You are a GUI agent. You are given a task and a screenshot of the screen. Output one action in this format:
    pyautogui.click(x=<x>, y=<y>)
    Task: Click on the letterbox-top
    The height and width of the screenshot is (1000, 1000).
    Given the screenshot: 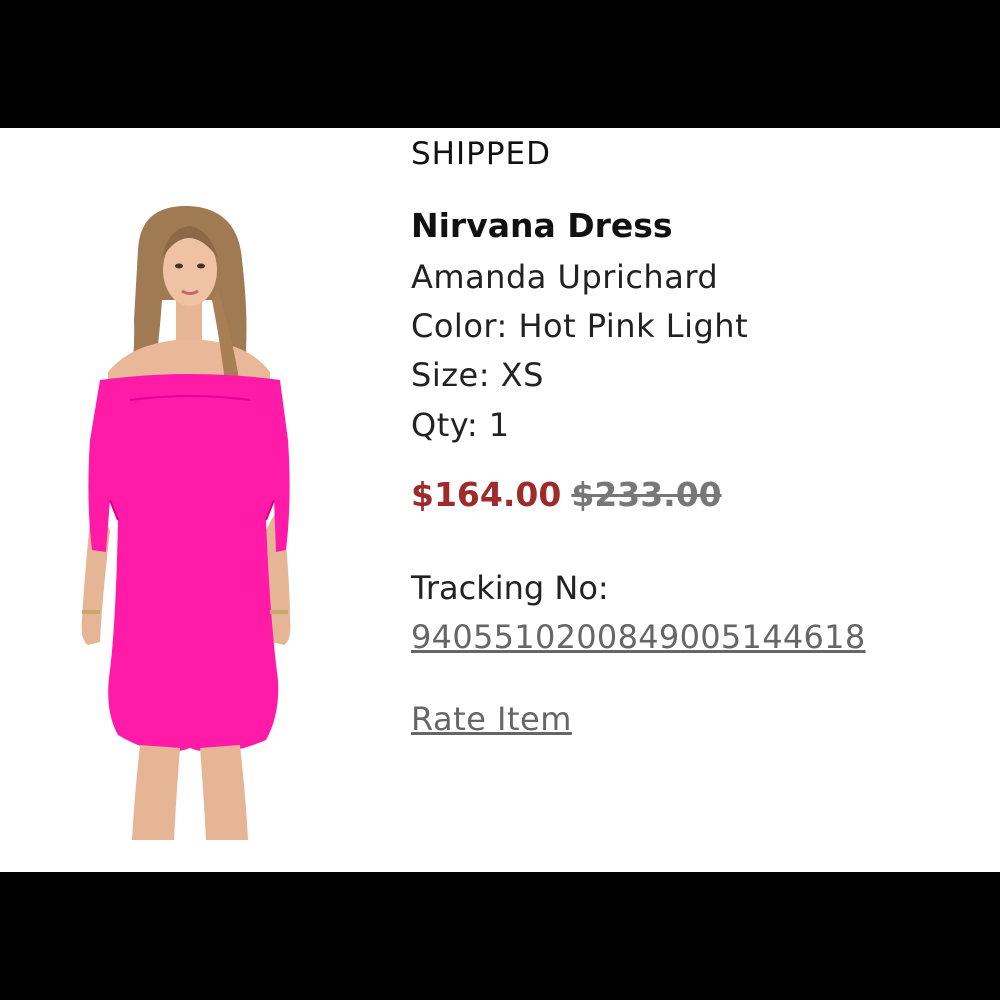 What is the action you would take?
    pyautogui.click(x=500, y=64)
    